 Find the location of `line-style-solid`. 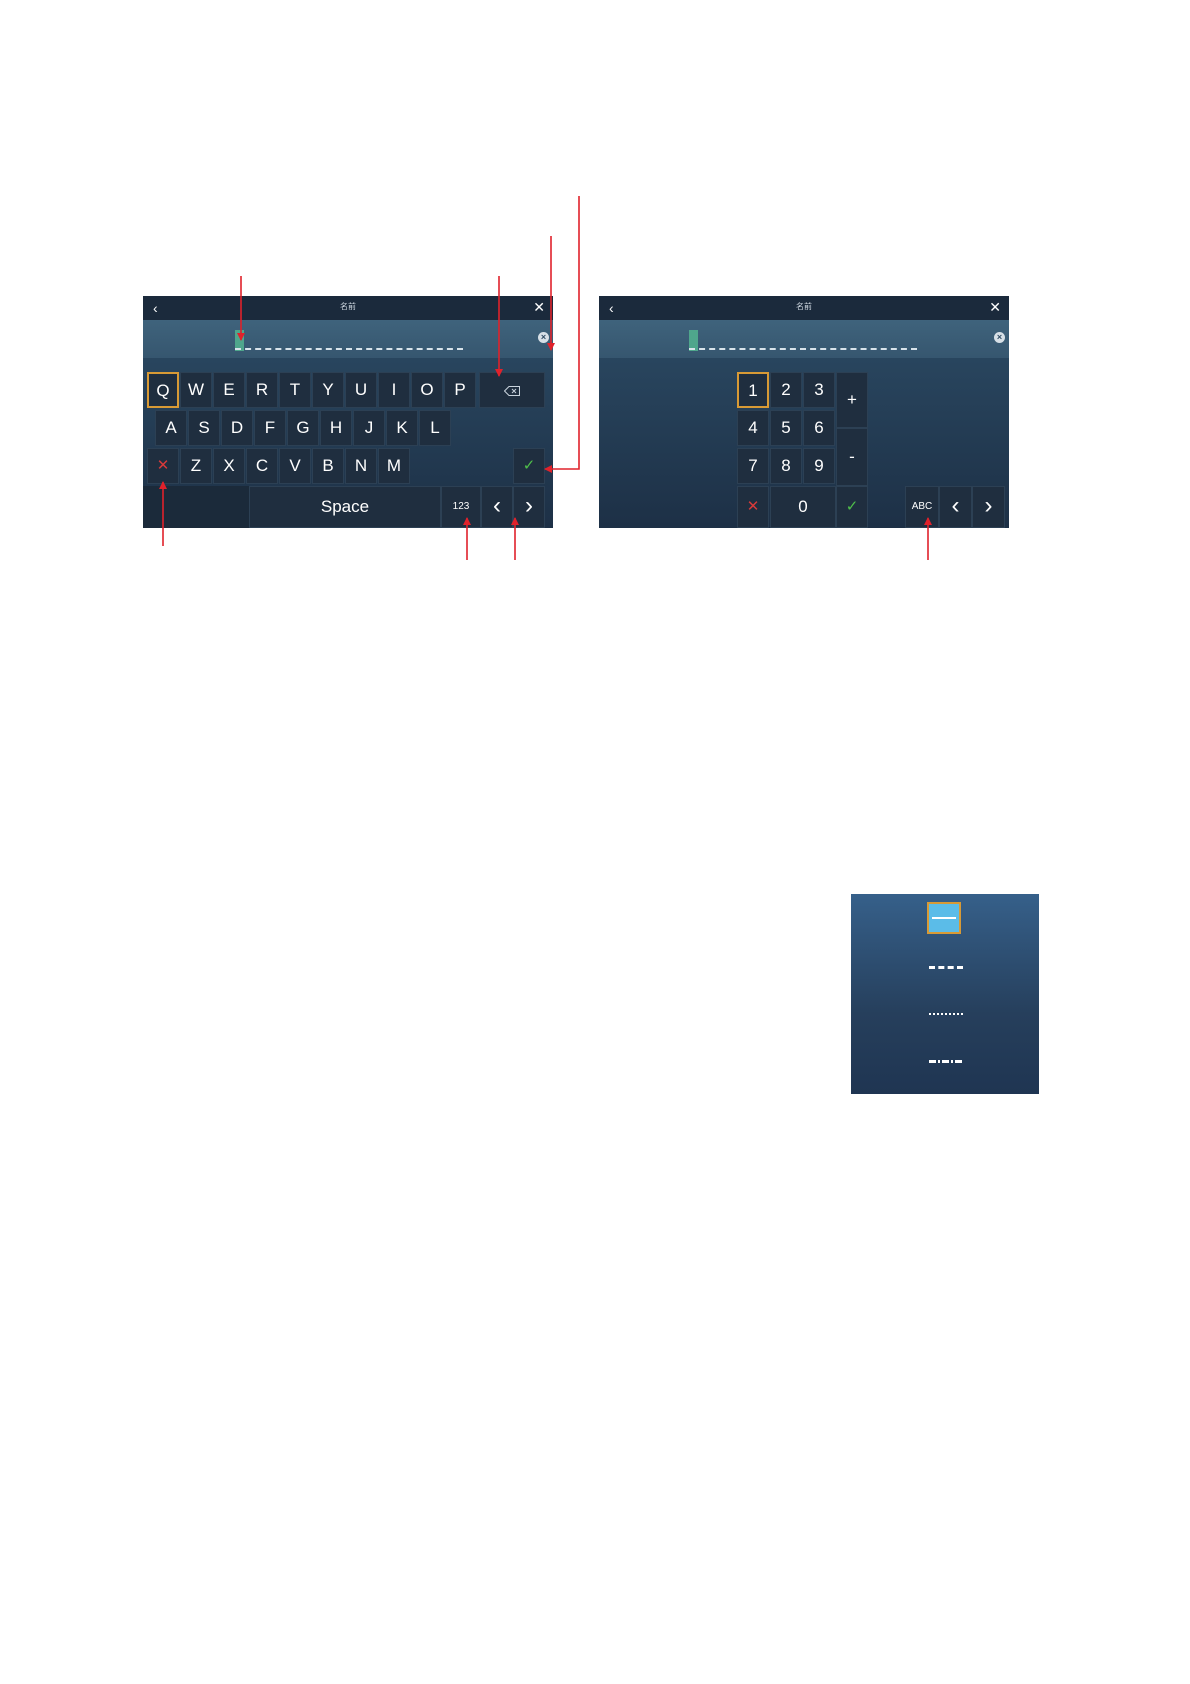

line-style-solid is located at coordinates (944, 918).